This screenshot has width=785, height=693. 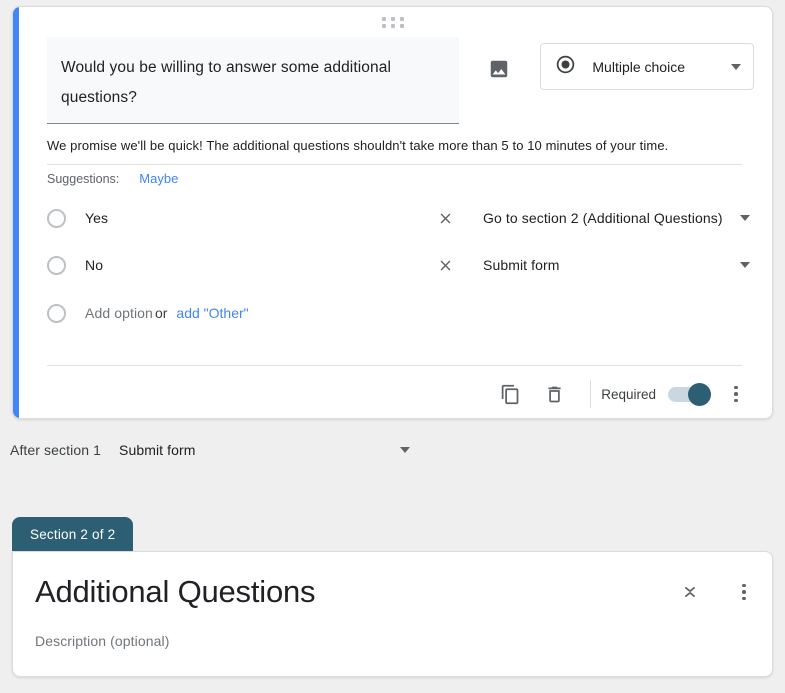 What do you see at coordinates (711, 592) in the screenshot?
I see `section-2-actions` at bounding box center [711, 592].